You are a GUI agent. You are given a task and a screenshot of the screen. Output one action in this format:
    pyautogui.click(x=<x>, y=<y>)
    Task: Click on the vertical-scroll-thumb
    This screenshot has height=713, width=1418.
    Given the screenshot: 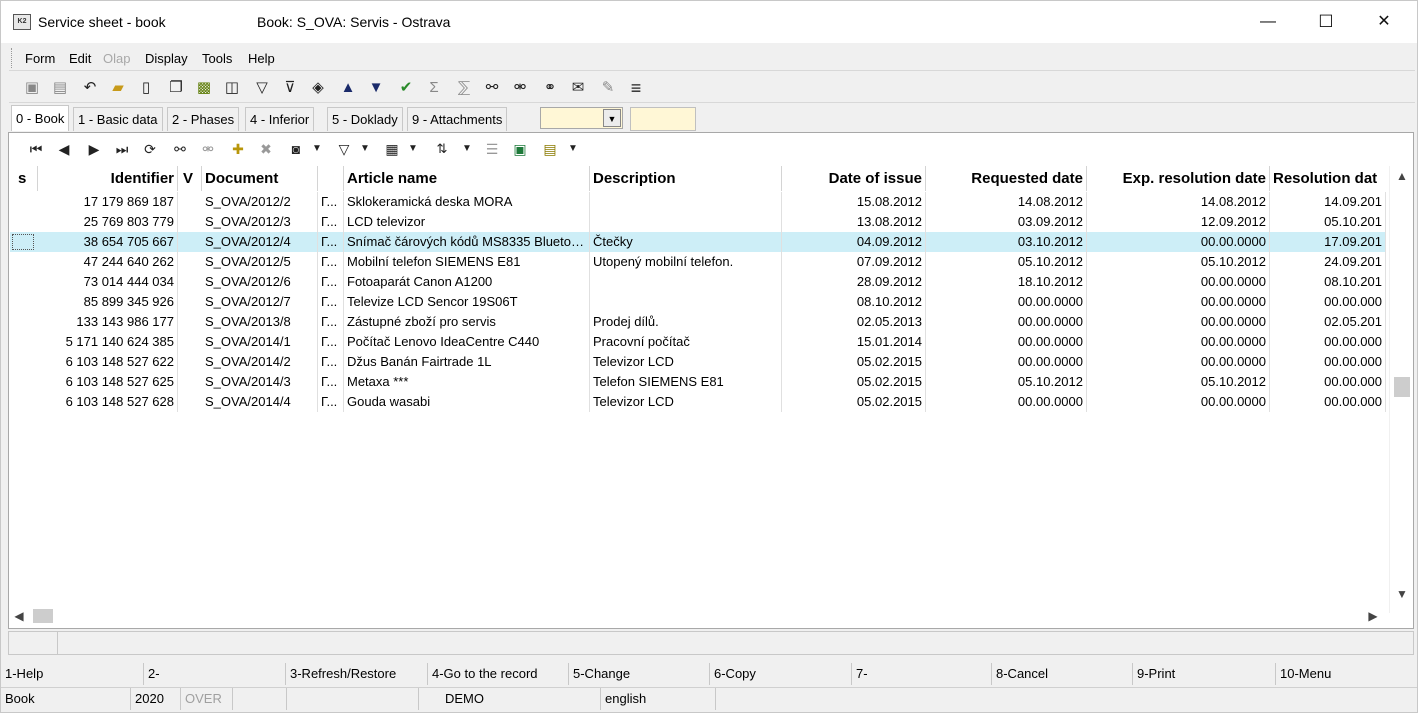 What is the action you would take?
    pyautogui.click(x=1402, y=387)
    